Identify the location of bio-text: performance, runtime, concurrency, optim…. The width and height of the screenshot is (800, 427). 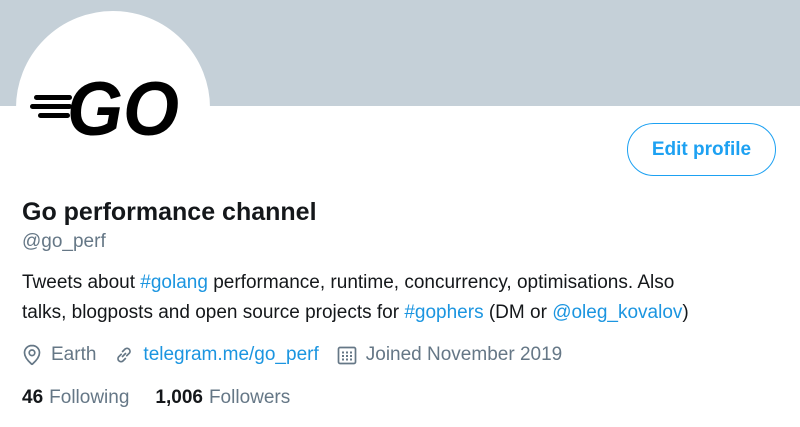
(441, 282).